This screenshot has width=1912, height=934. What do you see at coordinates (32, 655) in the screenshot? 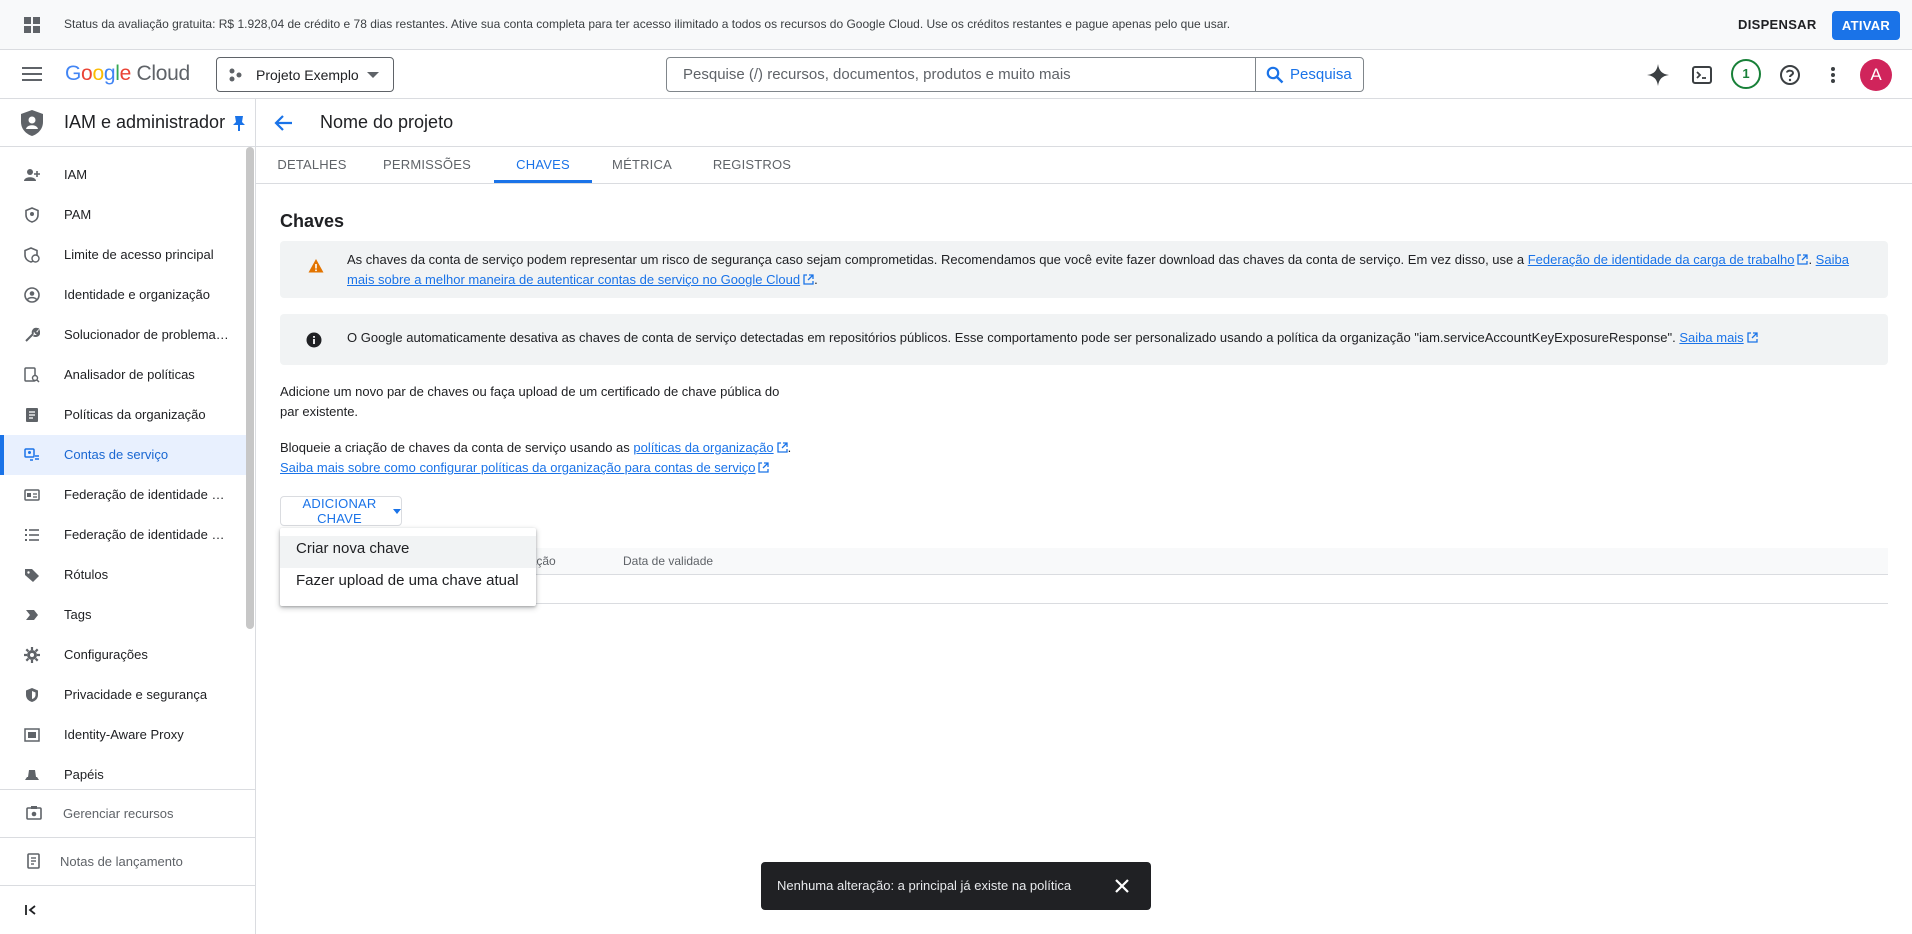
I see `gear-icon` at bounding box center [32, 655].